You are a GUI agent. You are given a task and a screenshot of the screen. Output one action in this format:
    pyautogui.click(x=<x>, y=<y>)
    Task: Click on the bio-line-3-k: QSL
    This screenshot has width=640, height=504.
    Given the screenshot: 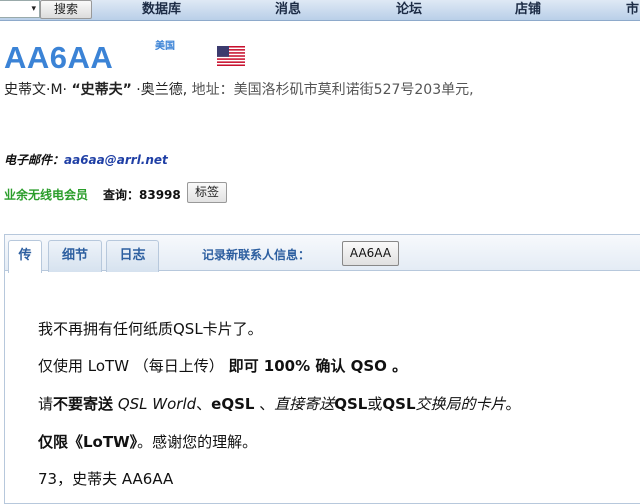 What is the action you would take?
    pyautogui.click(x=399, y=404)
    